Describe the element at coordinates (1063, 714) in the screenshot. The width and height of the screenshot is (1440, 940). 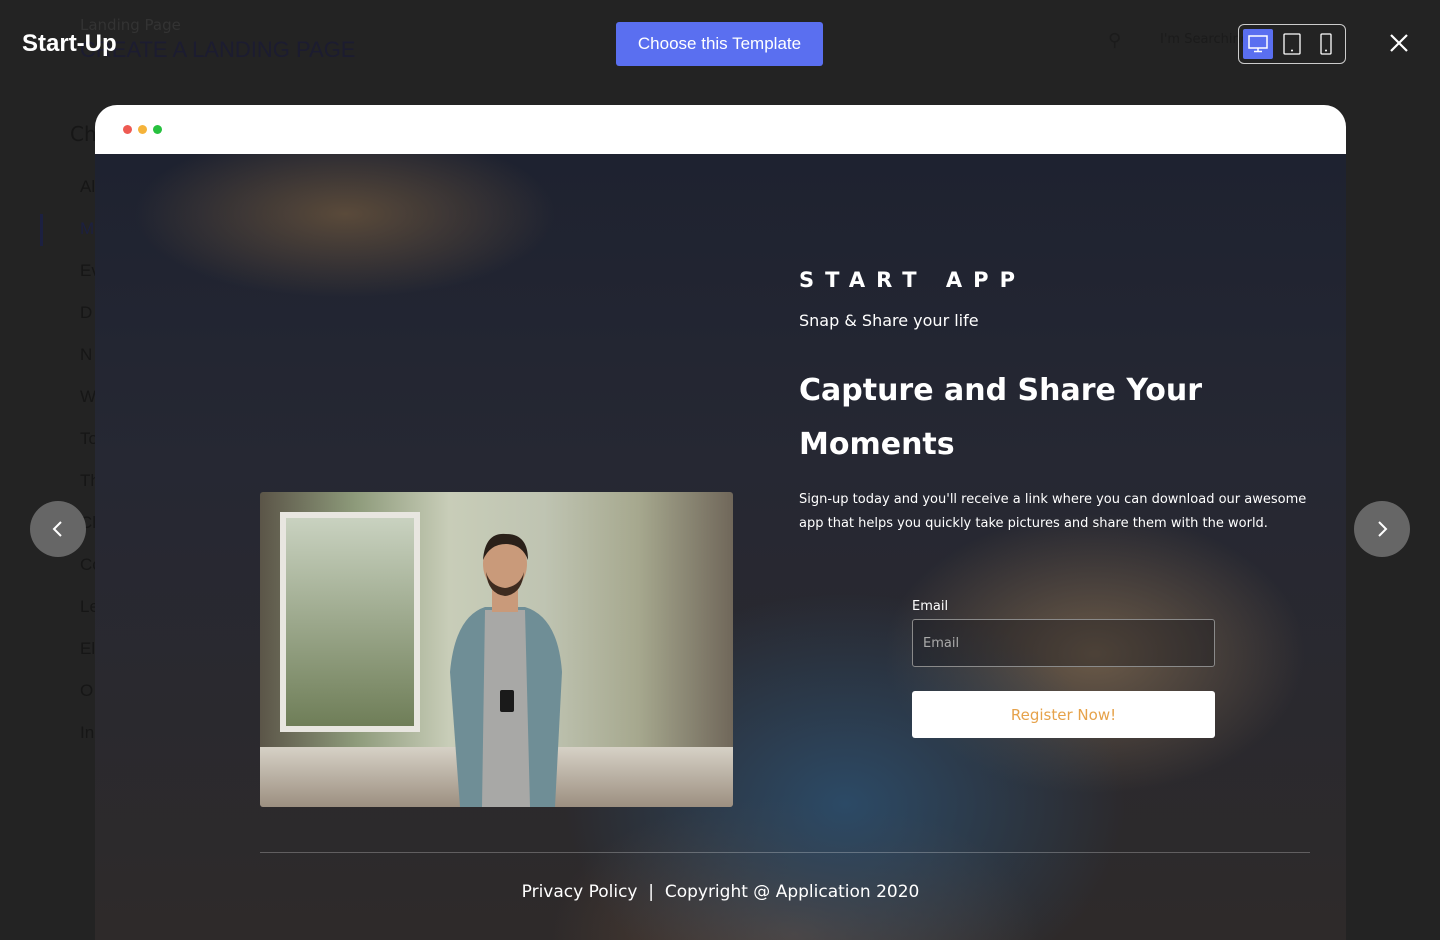
I see `register-button: Register Now!` at that location.